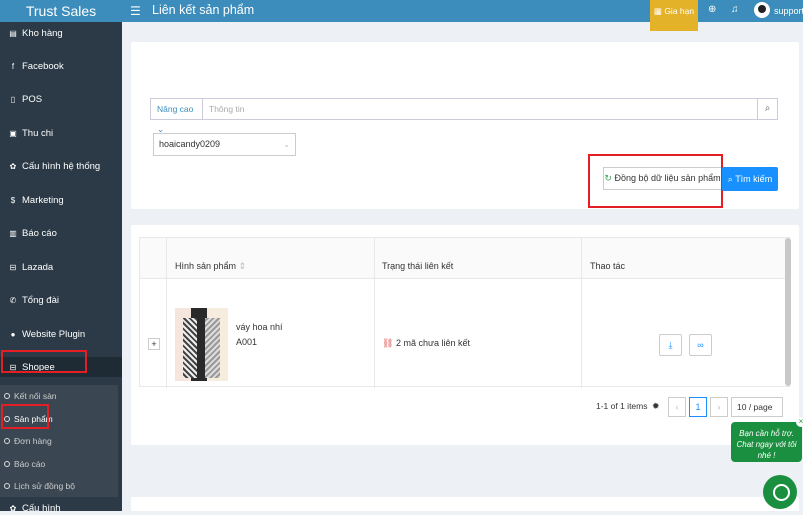 The image size is (803, 515). What do you see at coordinates (655, 181) in the screenshot?
I see `highlight-sync-button` at bounding box center [655, 181].